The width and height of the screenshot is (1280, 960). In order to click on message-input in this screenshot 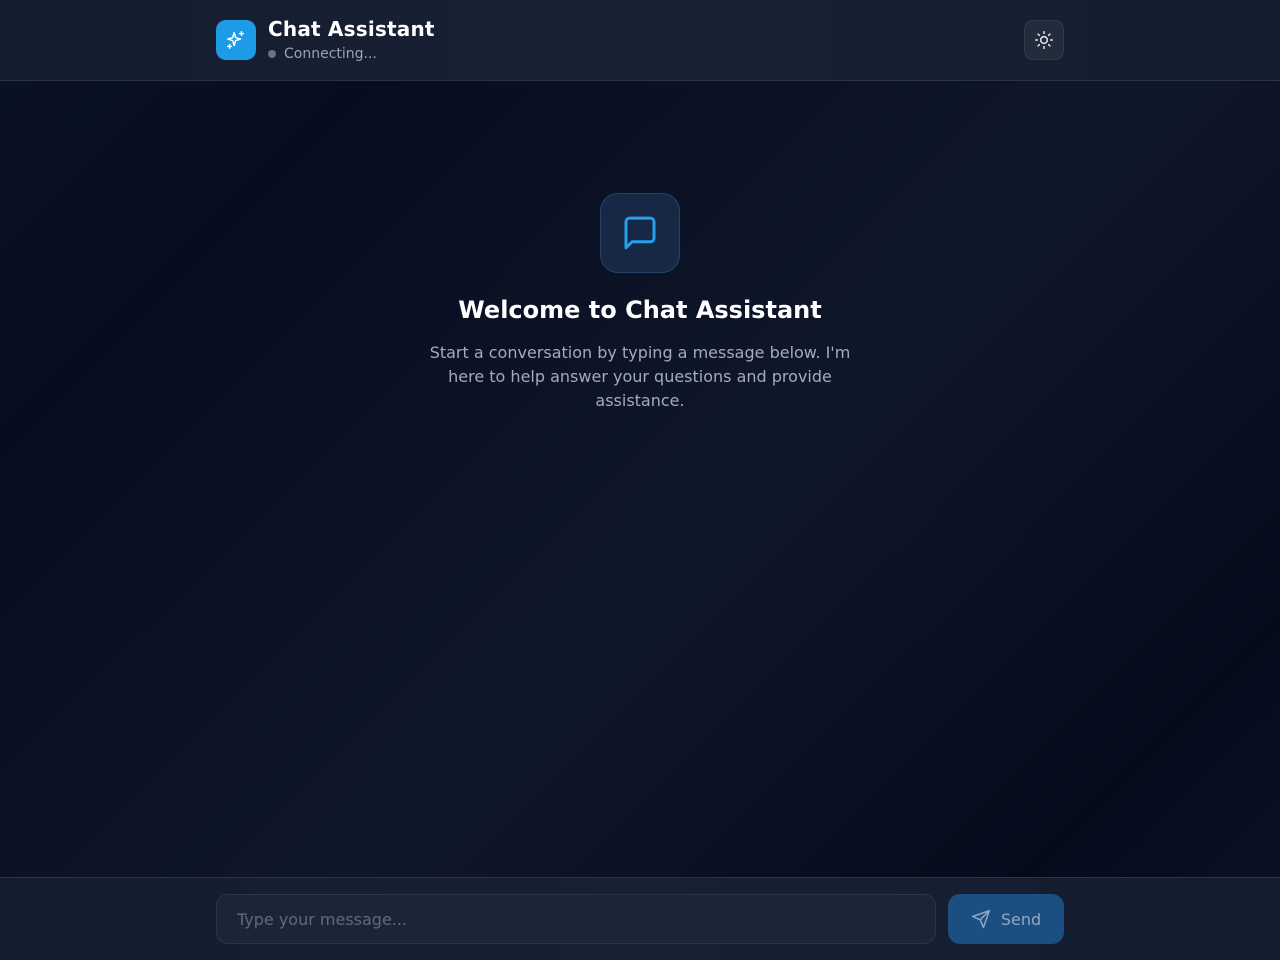, I will do `click(576, 919)`.